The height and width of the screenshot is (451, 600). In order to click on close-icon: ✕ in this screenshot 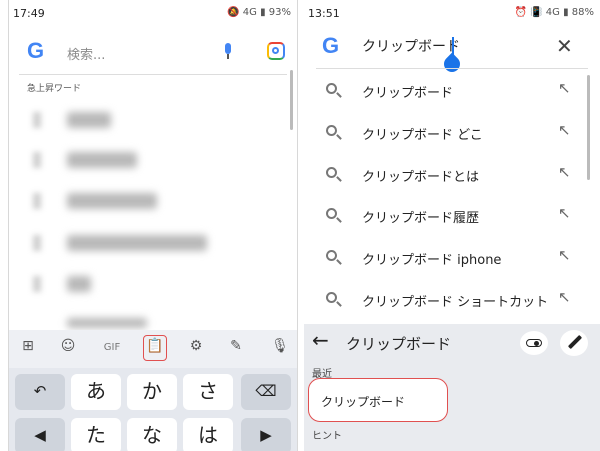, I will do `click(564, 46)`.